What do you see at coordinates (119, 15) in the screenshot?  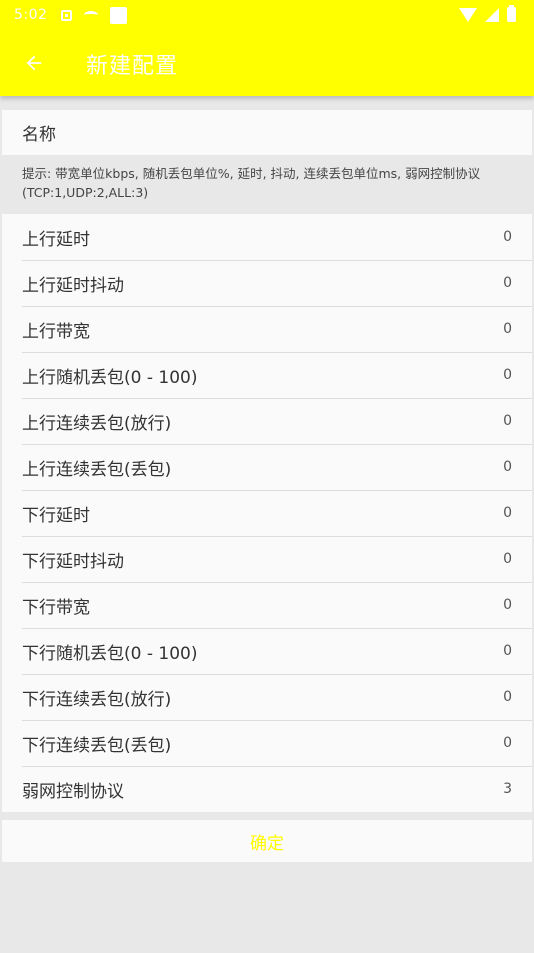 I see `app-notification-icon` at bounding box center [119, 15].